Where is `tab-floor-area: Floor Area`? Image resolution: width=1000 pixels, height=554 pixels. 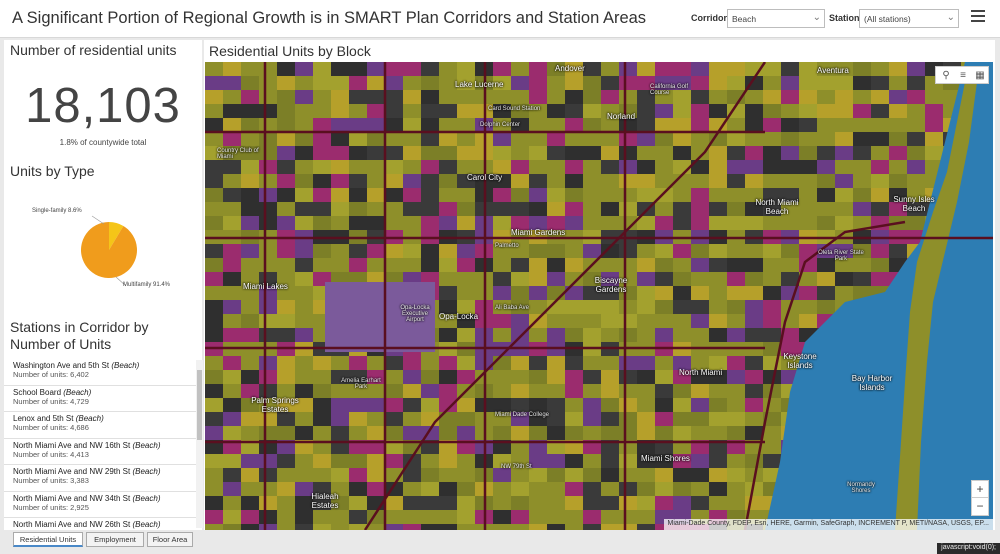
tab-floor-area: Floor Area is located at coordinates (170, 539).